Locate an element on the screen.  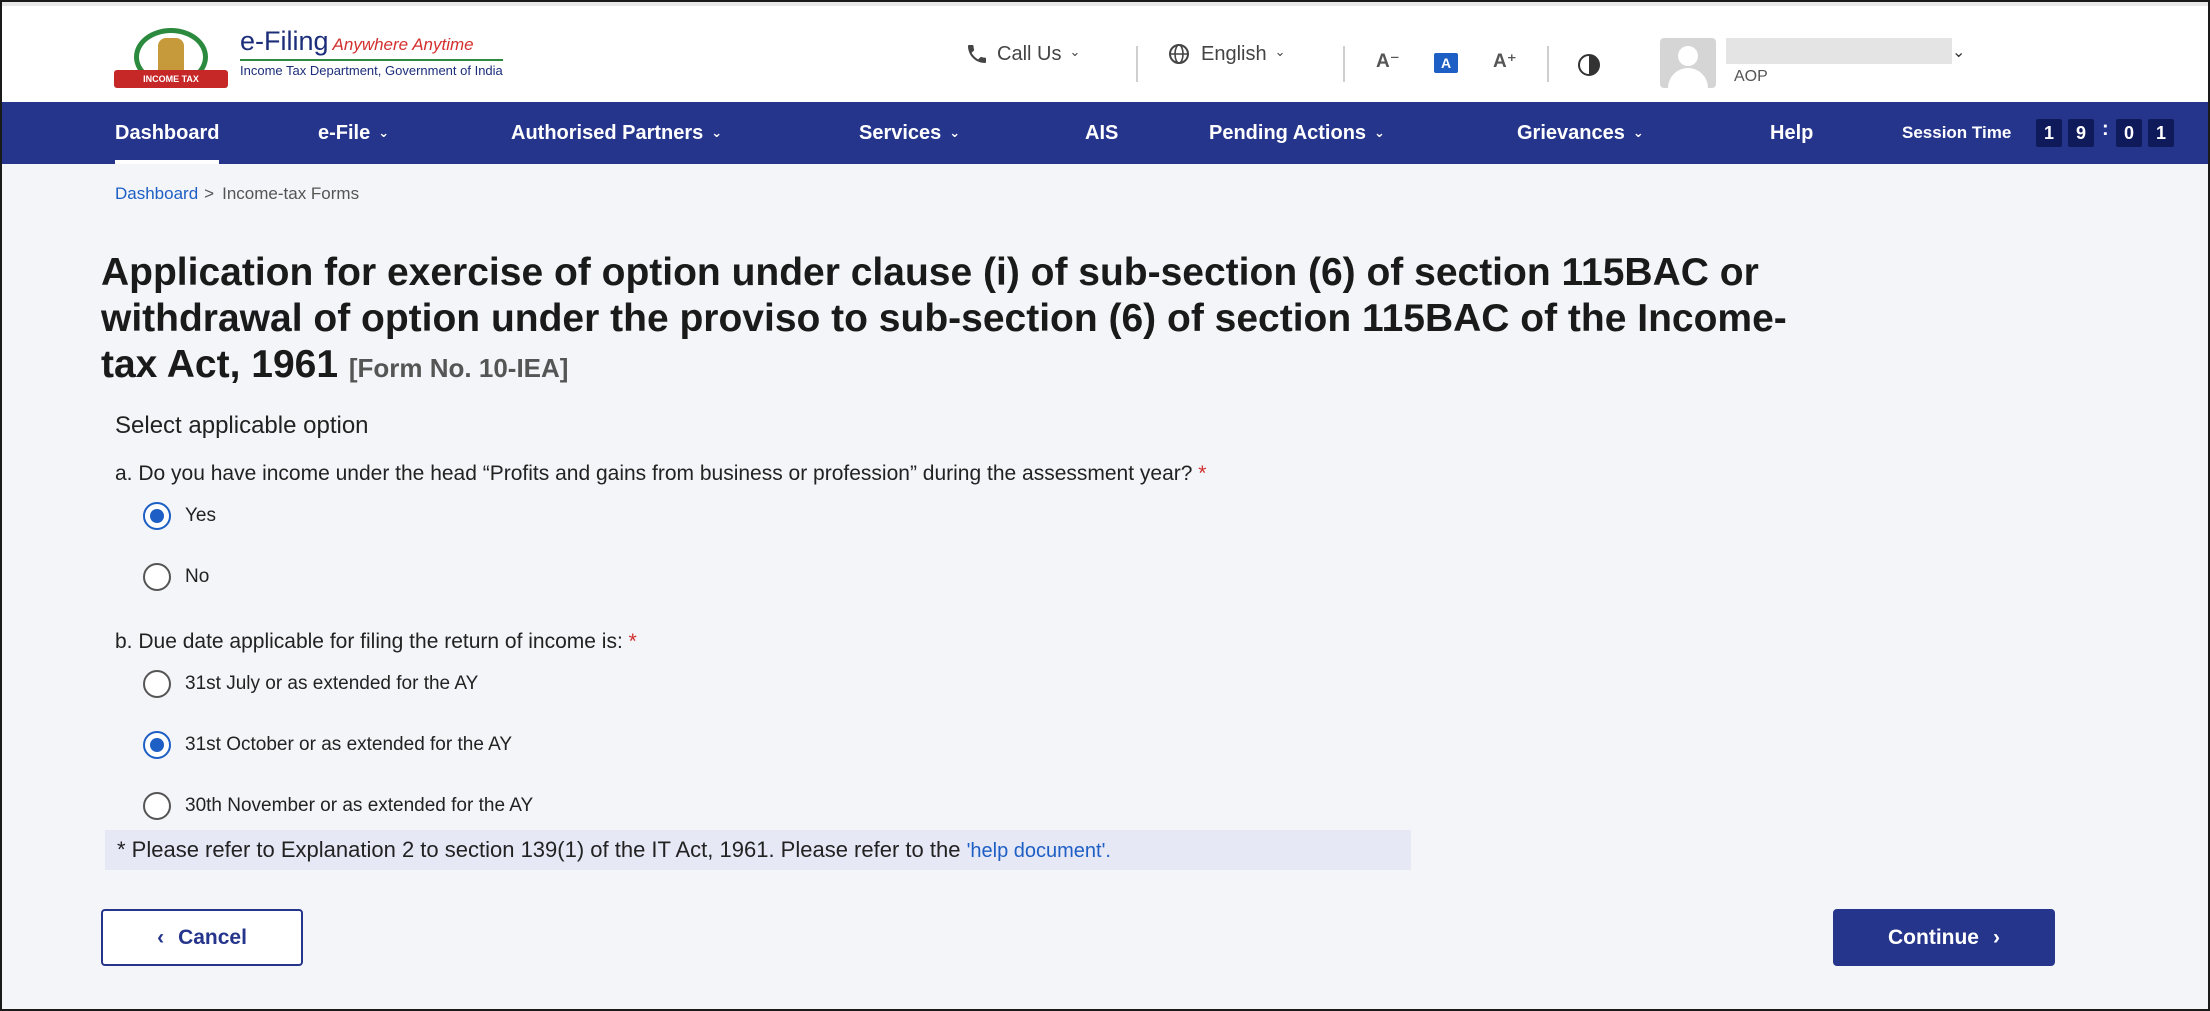
brand-name: e-Filing is located at coordinates (284, 41).